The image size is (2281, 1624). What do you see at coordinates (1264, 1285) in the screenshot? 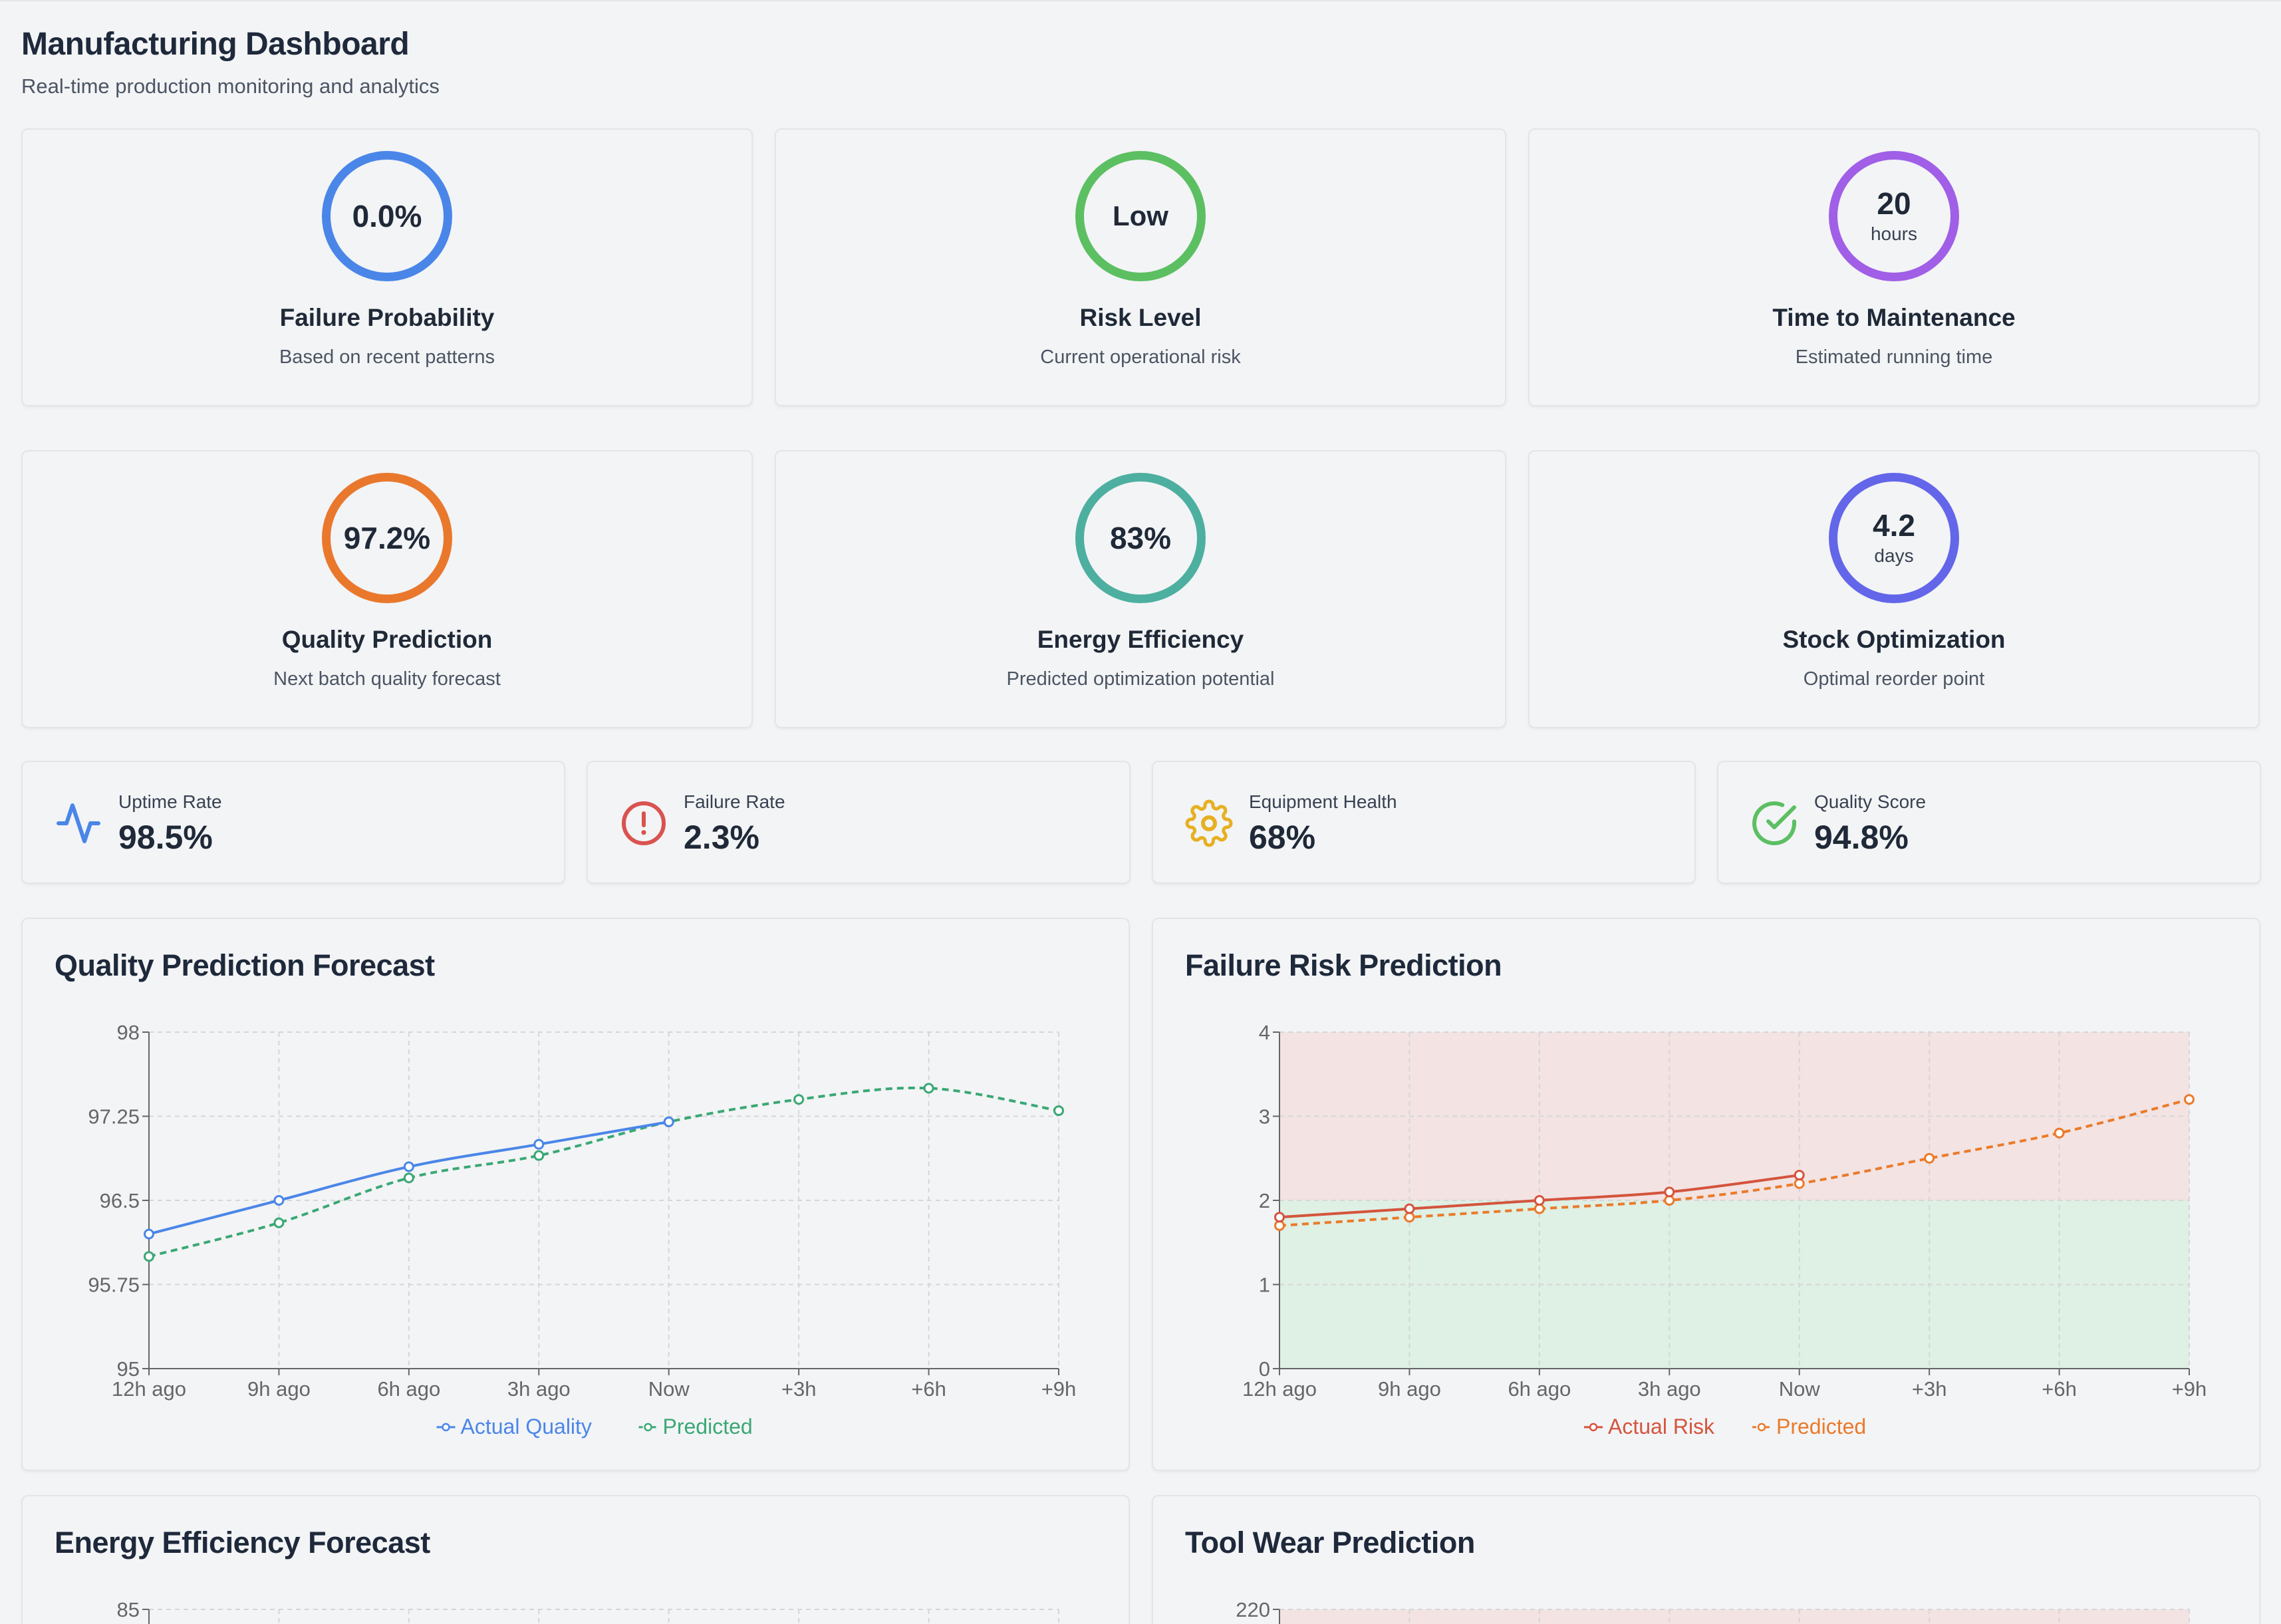
I see `y-tick-label: 1` at bounding box center [1264, 1285].